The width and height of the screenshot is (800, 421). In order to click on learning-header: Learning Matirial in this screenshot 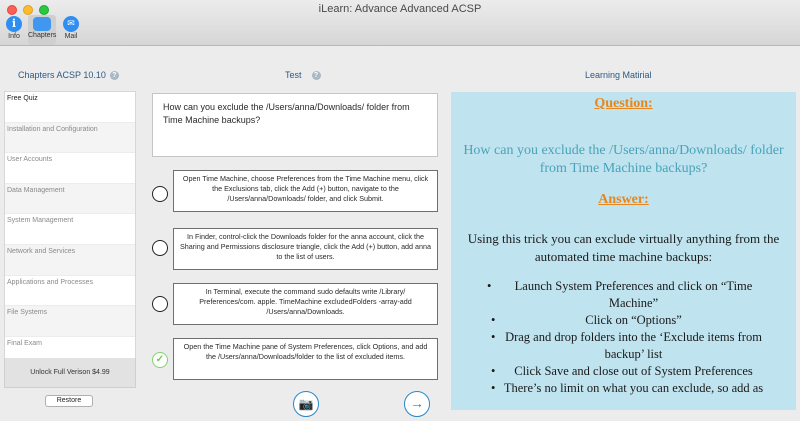, I will do `click(618, 75)`.